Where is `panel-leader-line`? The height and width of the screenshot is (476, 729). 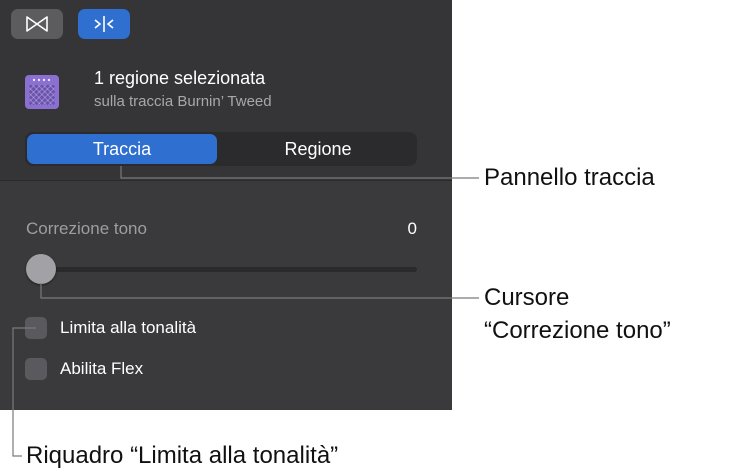
panel-leader-line is located at coordinates (299, 172).